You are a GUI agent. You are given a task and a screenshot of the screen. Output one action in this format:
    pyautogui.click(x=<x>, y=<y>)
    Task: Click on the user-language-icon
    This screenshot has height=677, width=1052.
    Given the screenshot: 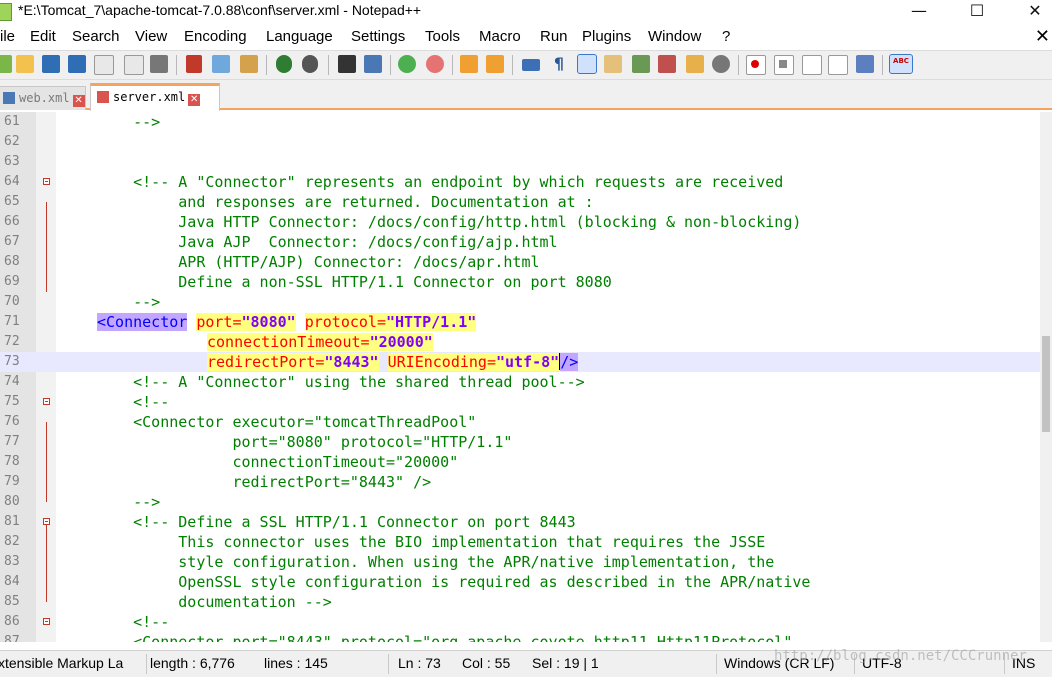 What is the action you would take?
    pyautogui.click(x=613, y=64)
    